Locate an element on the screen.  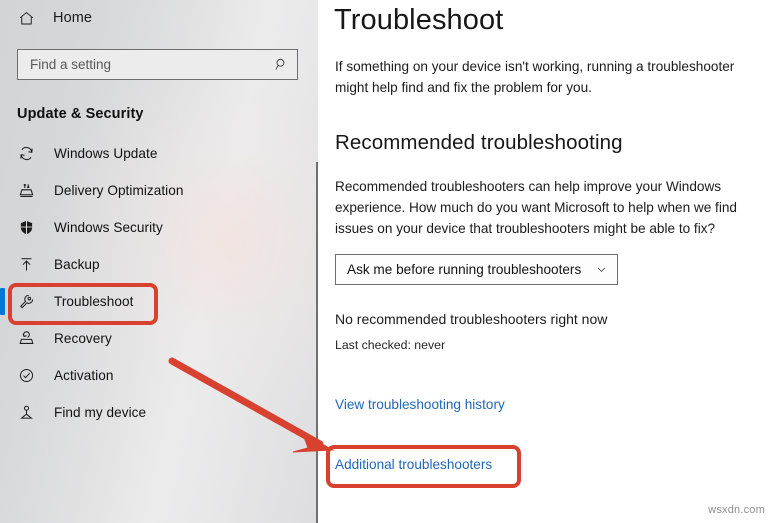
sidebar-home-label: Home is located at coordinates (73, 18).